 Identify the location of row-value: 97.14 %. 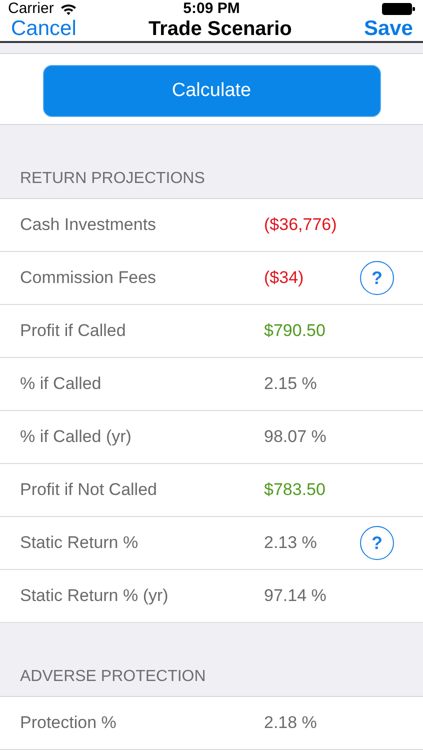
(296, 596).